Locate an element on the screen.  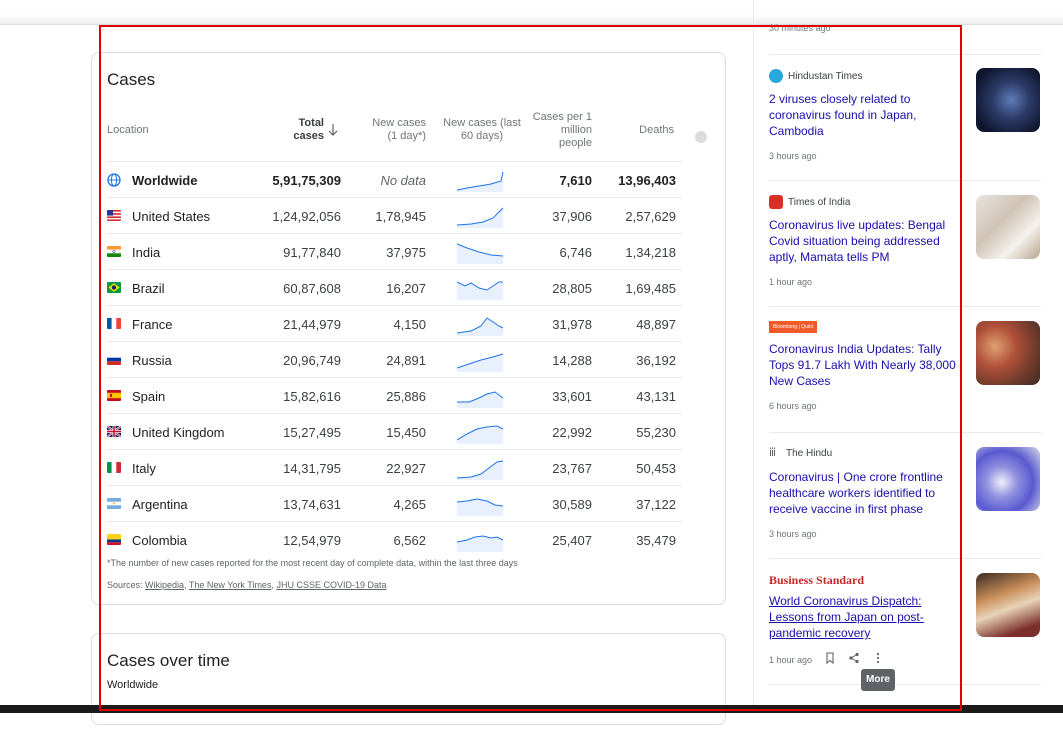
total-cases: 60,87,608 is located at coordinates (312, 288).